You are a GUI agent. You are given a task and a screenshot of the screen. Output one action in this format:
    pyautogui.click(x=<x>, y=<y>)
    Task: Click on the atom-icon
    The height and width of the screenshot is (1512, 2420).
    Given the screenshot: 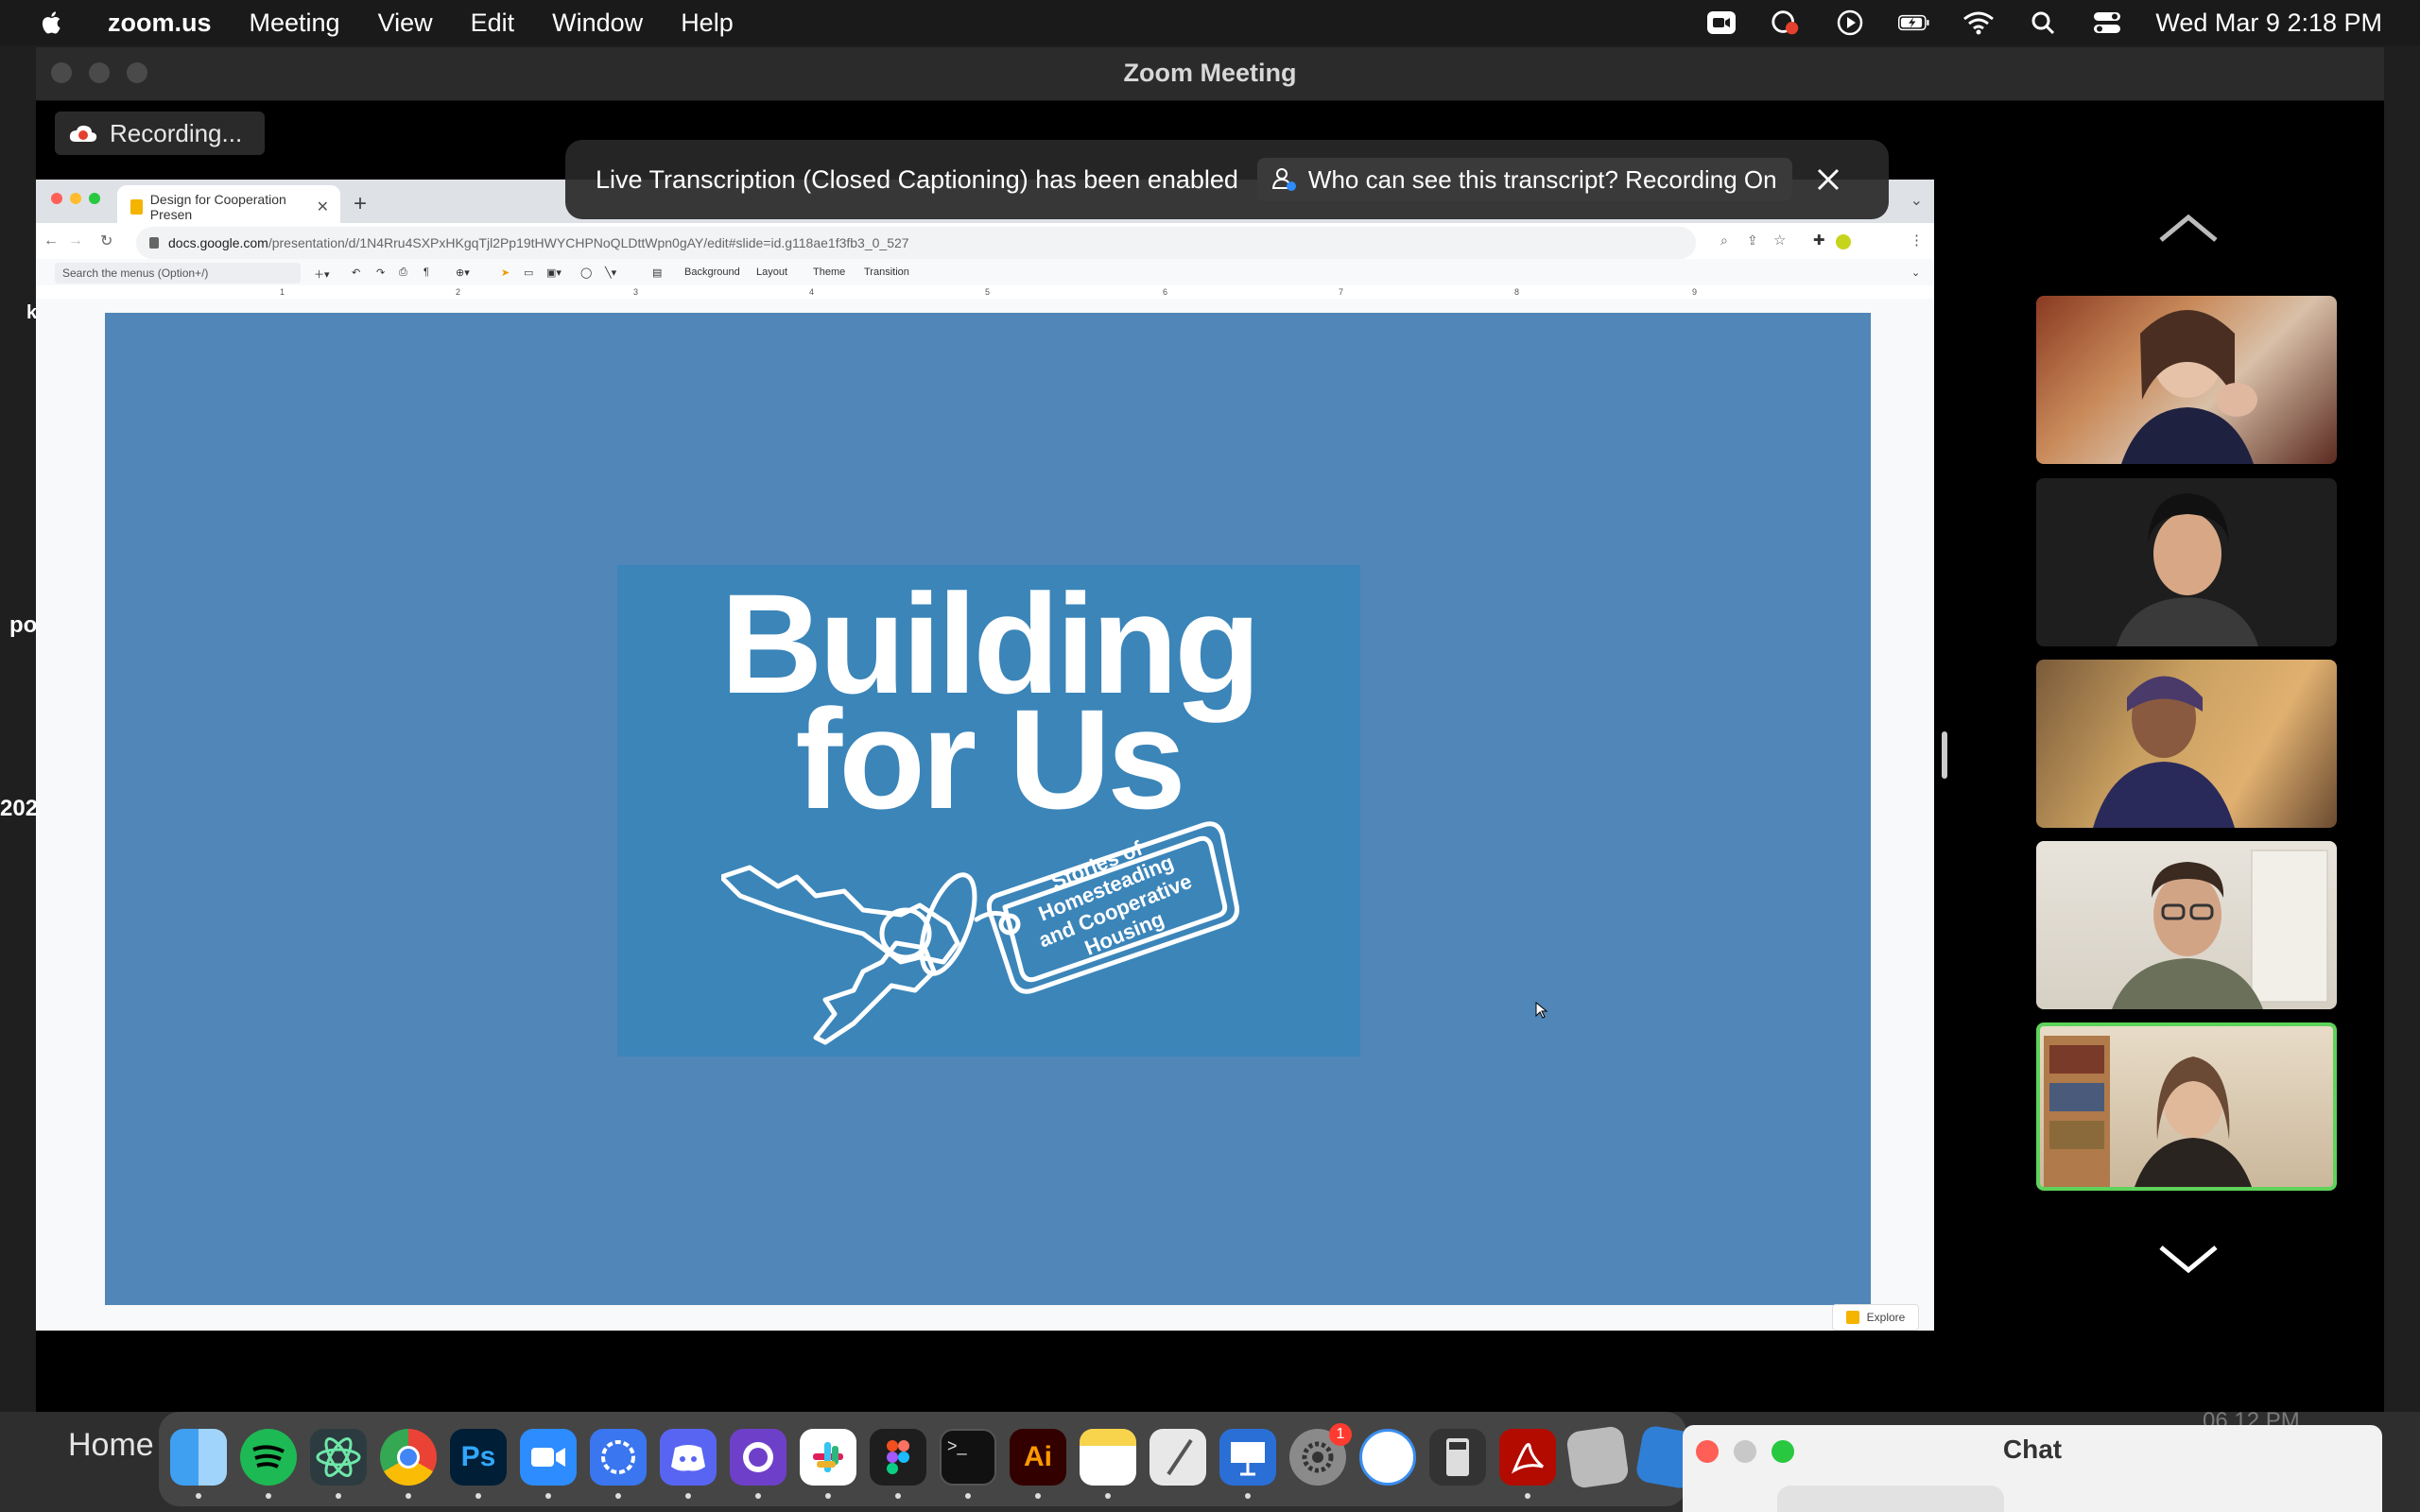 What is the action you would take?
    pyautogui.click(x=338, y=1457)
    